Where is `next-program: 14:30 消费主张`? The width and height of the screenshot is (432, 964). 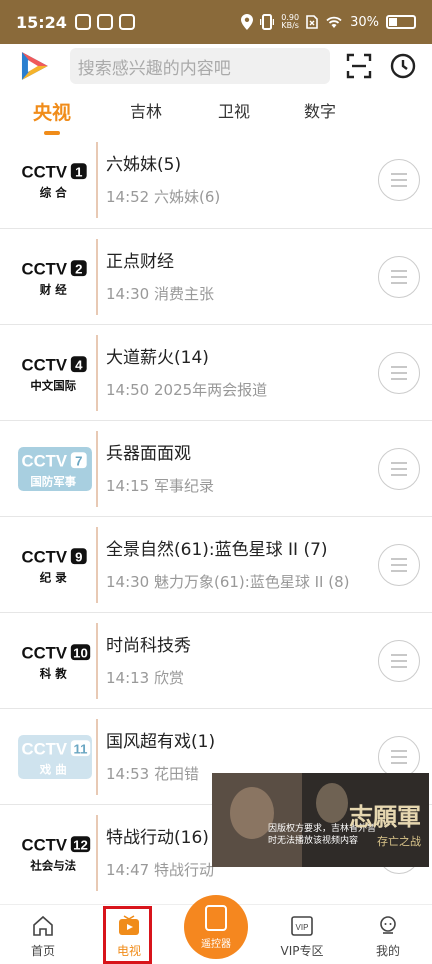 next-program: 14:30 消费主张 is located at coordinates (160, 294).